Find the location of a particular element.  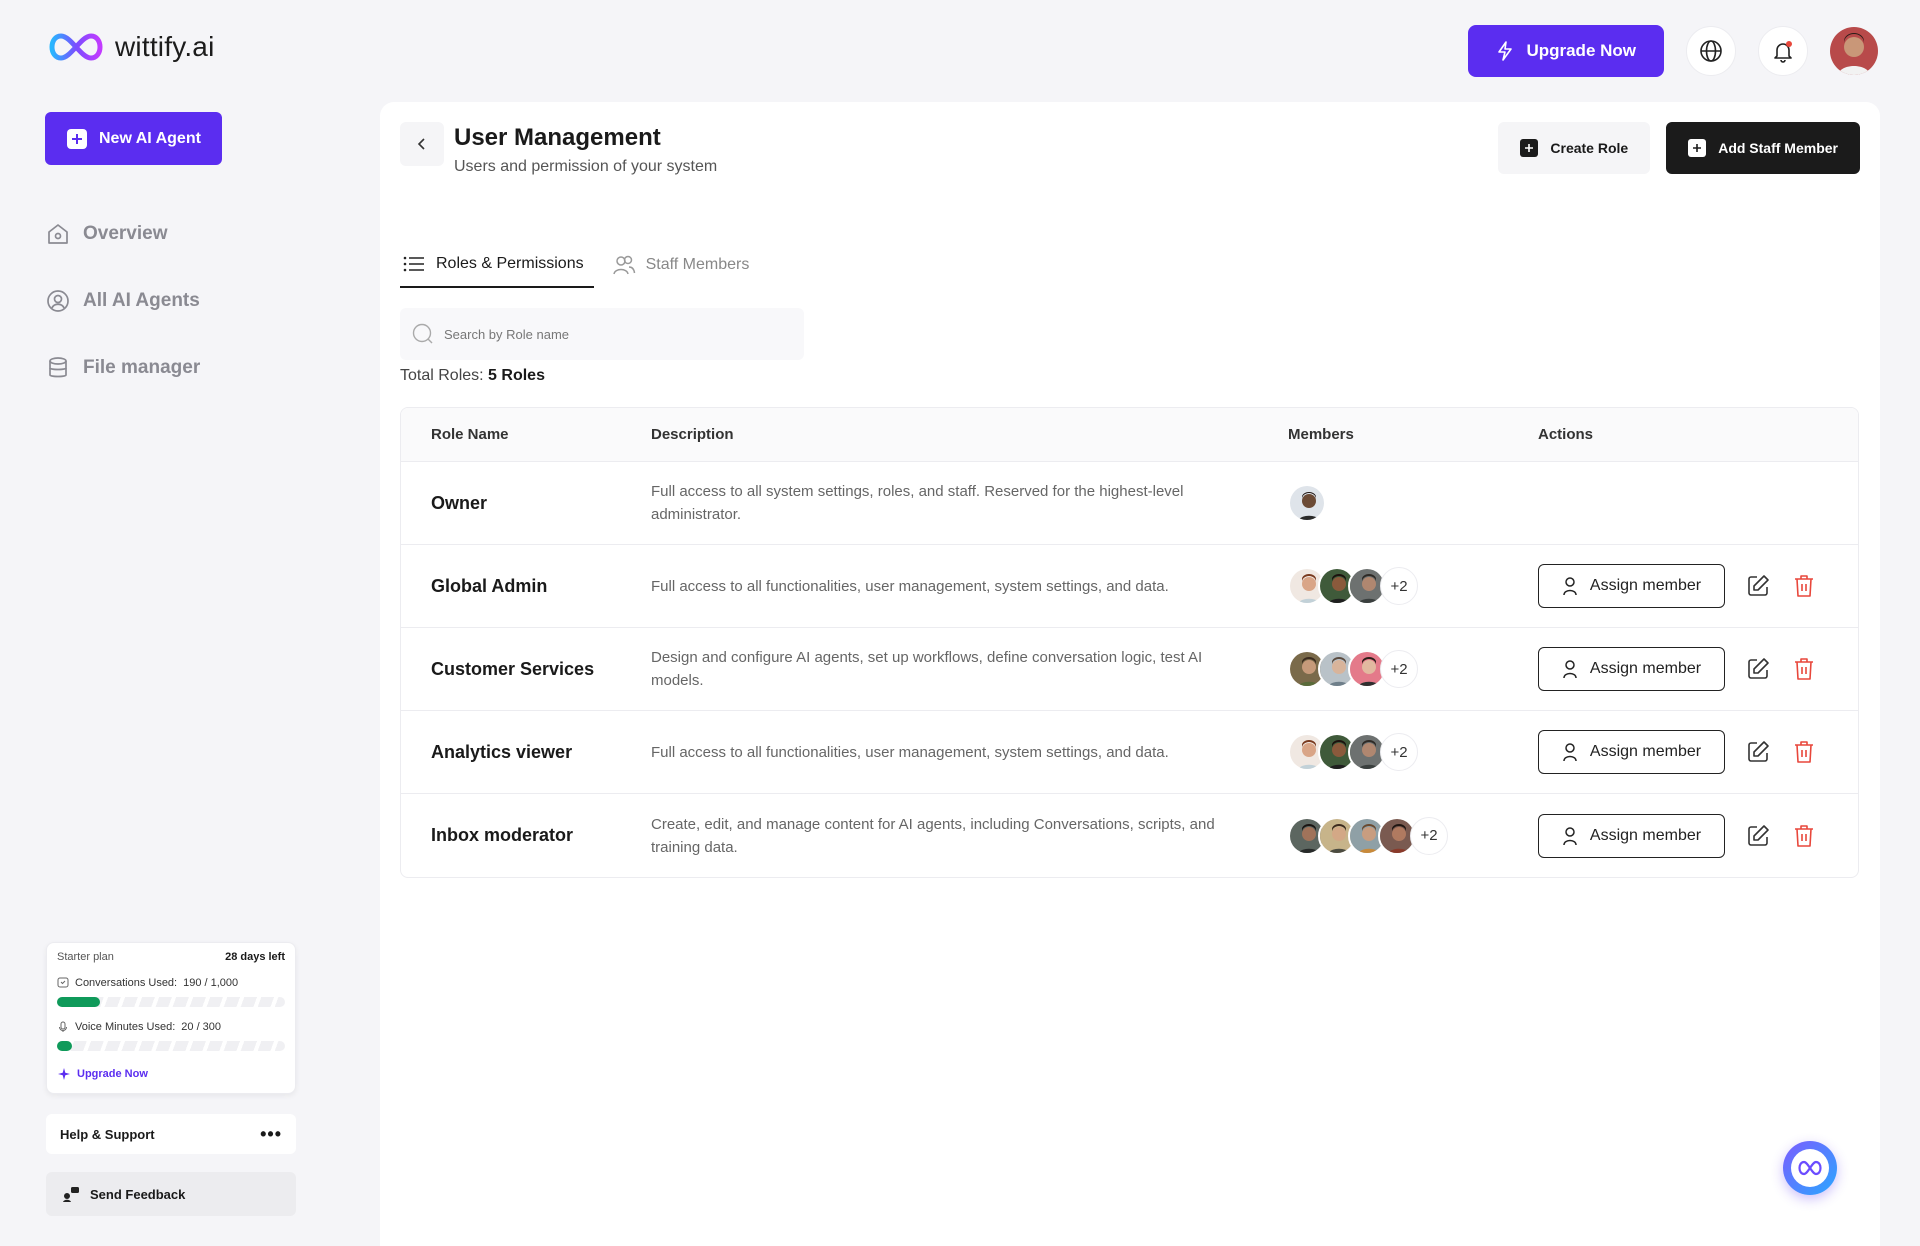

tab-label: Staff Members is located at coordinates (697, 264).